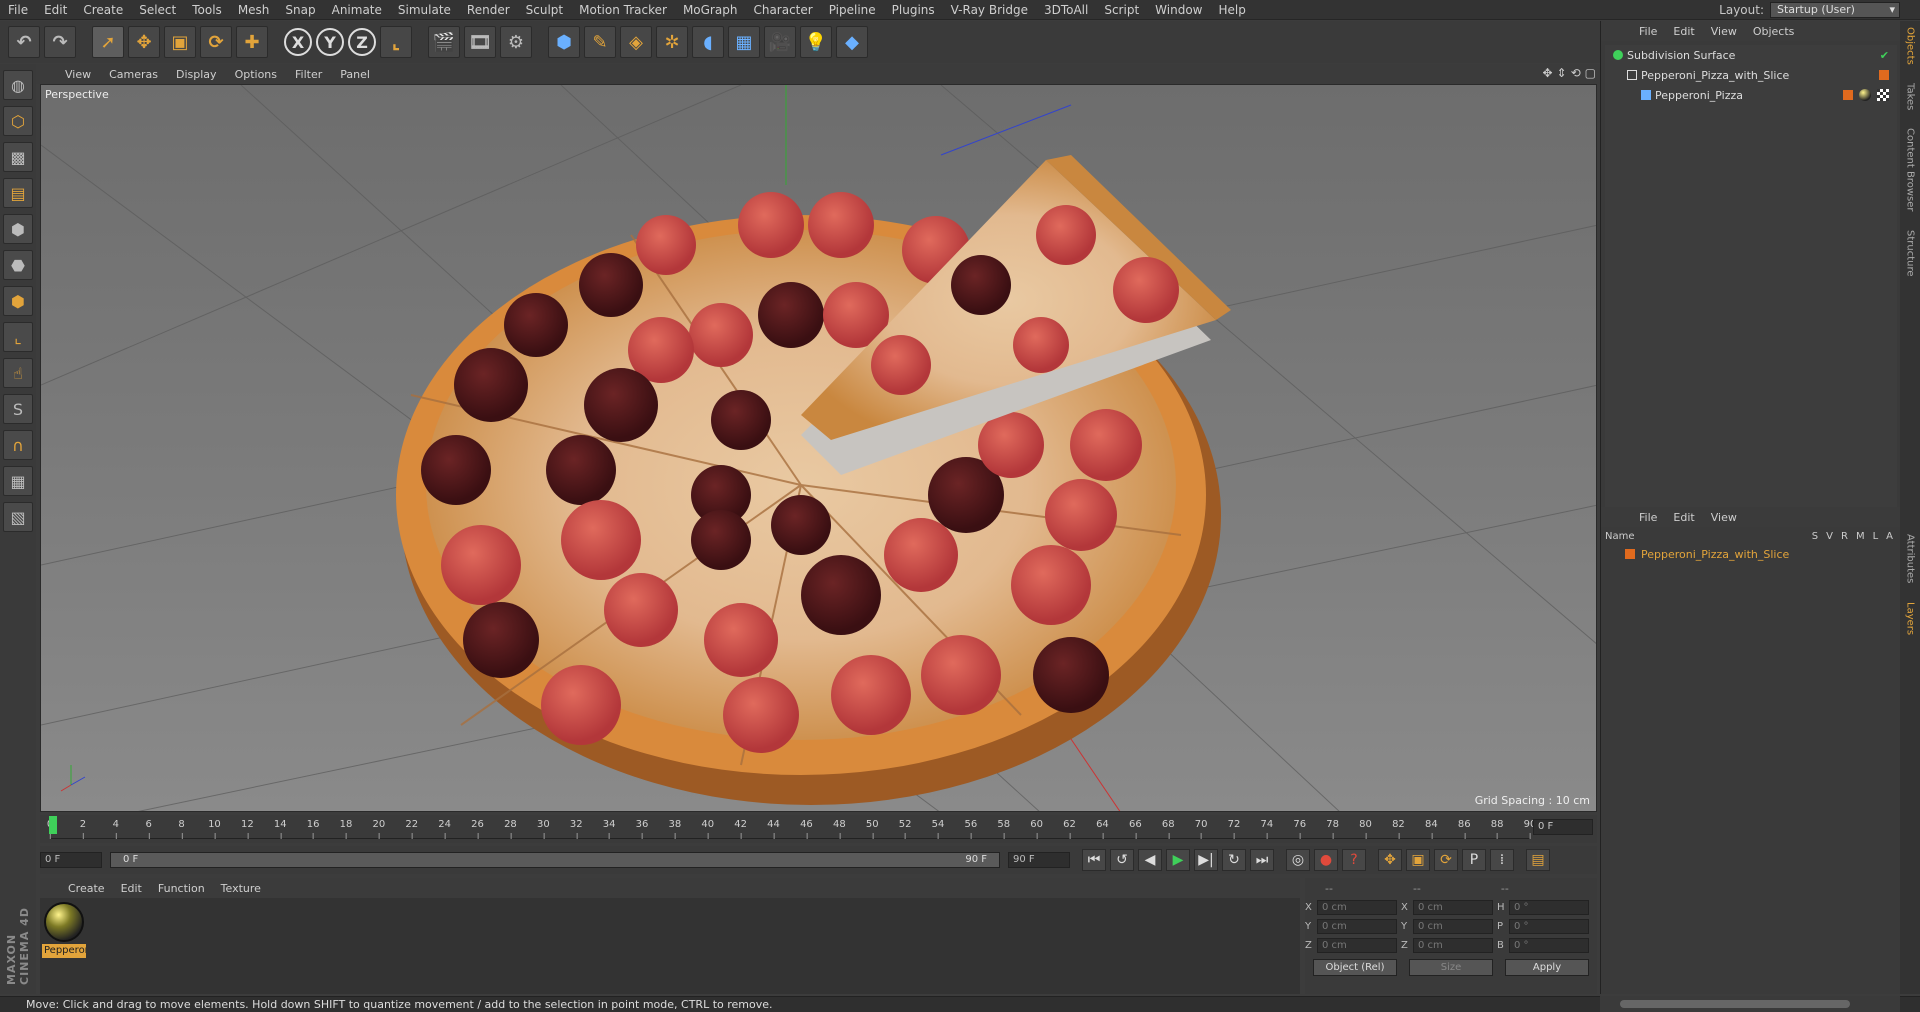 The height and width of the screenshot is (1012, 1920). Describe the element at coordinates (780, 42) in the screenshot. I see `camera-icon: 🎥` at that location.